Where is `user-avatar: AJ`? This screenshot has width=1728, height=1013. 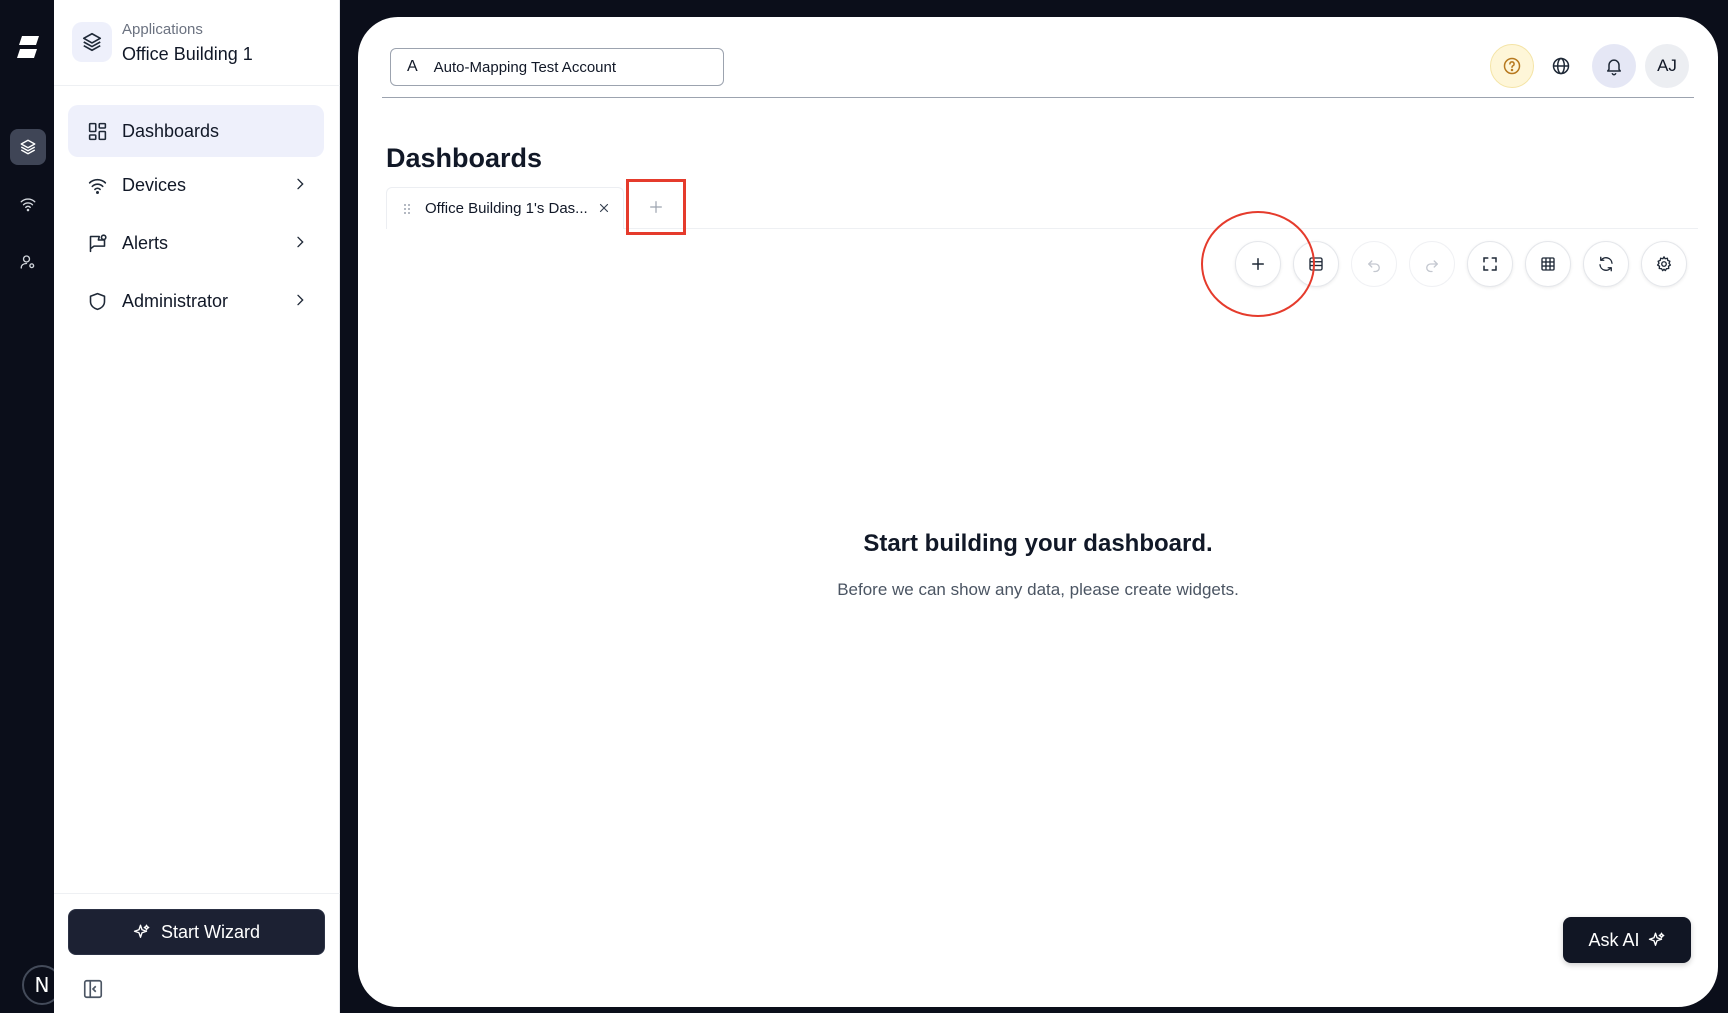 user-avatar: AJ is located at coordinates (1667, 66).